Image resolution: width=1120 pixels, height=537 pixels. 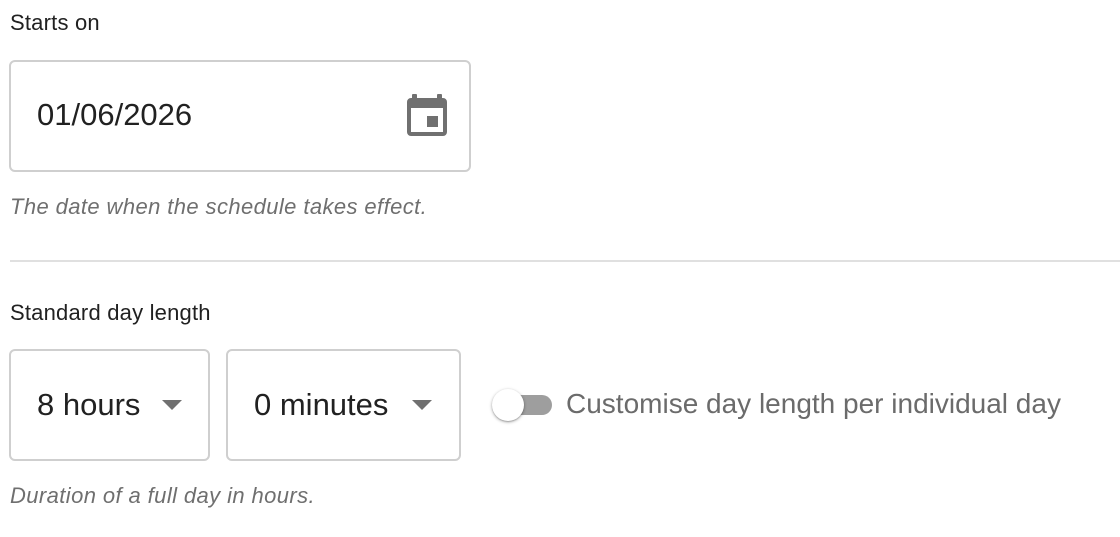 I want to click on hours-chevron-down-icon, so click(x=172, y=405).